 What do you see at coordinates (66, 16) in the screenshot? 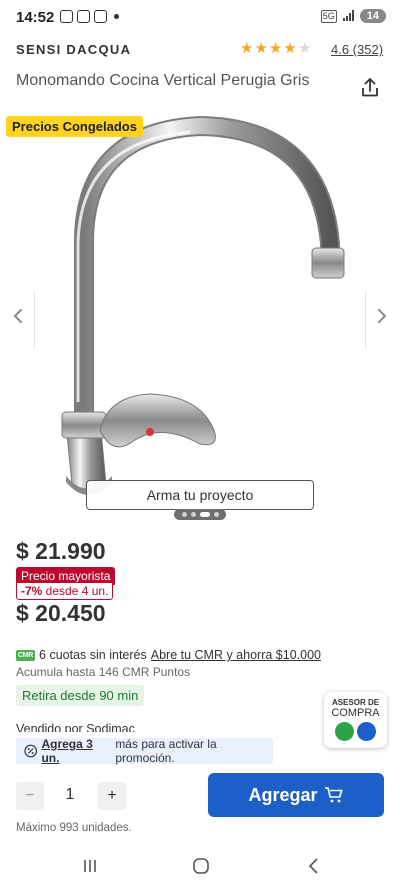
I see `notification-app-icon` at bounding box center [66, 16].